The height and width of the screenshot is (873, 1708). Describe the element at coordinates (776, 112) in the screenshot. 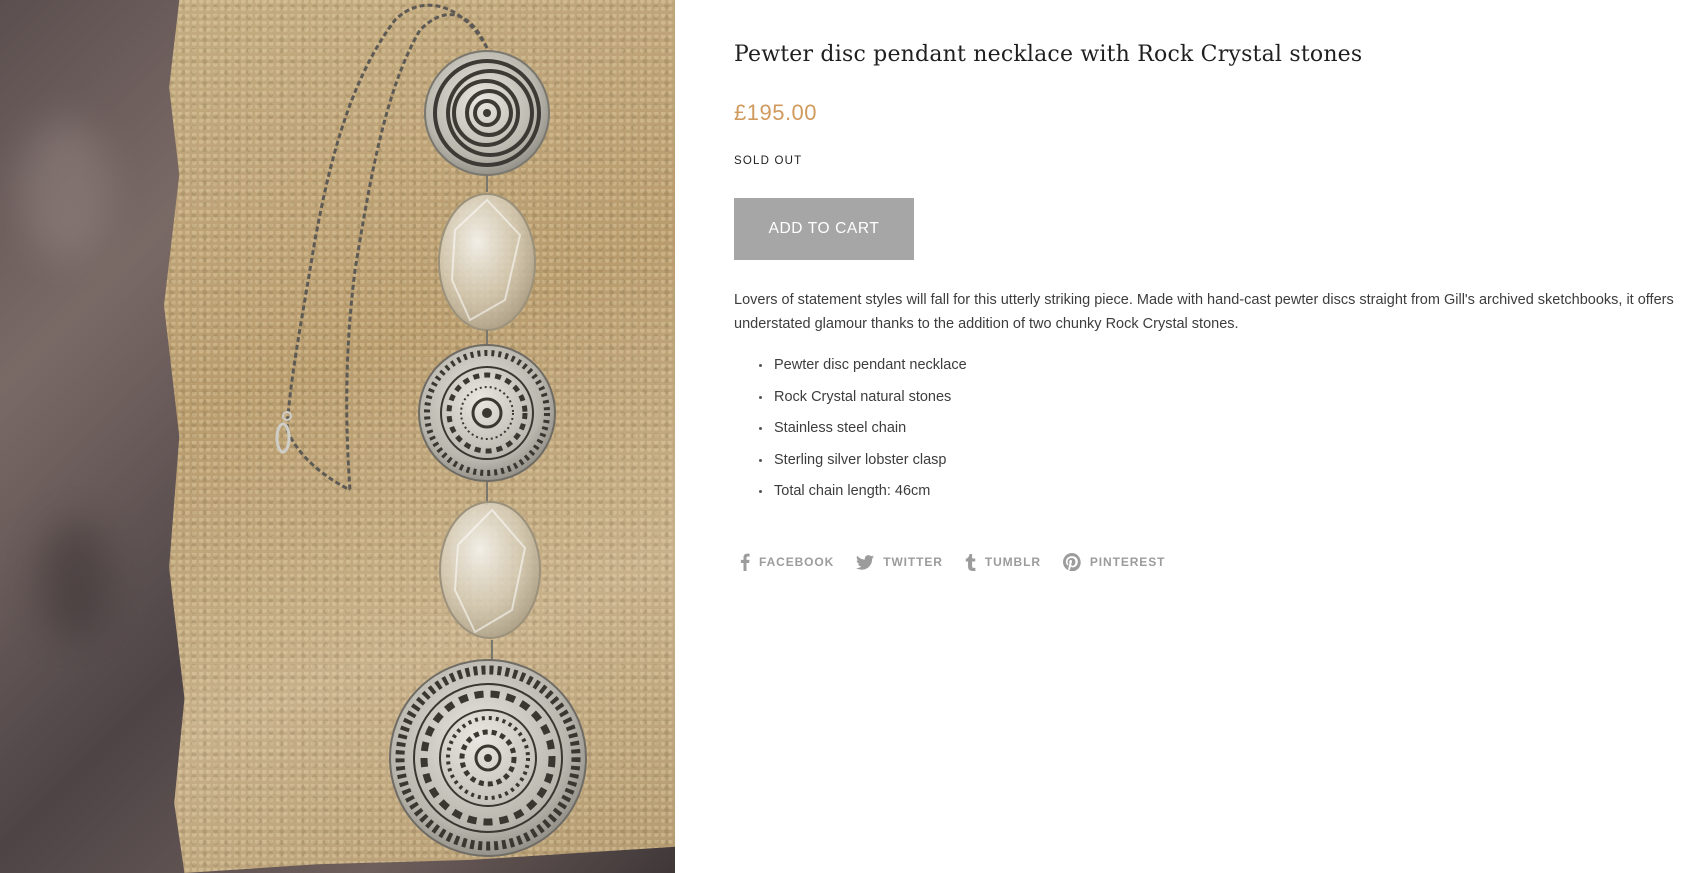

I see `product-price: £195.00` at that location.